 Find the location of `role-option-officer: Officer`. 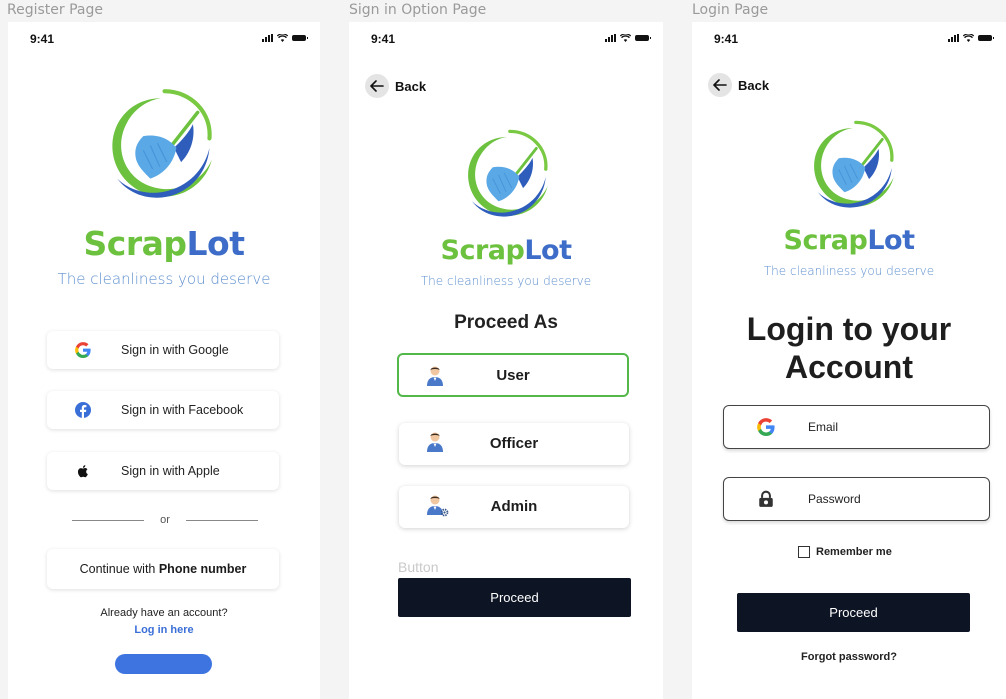

role-option-officer: Officer is located at coordinates (514, 444).